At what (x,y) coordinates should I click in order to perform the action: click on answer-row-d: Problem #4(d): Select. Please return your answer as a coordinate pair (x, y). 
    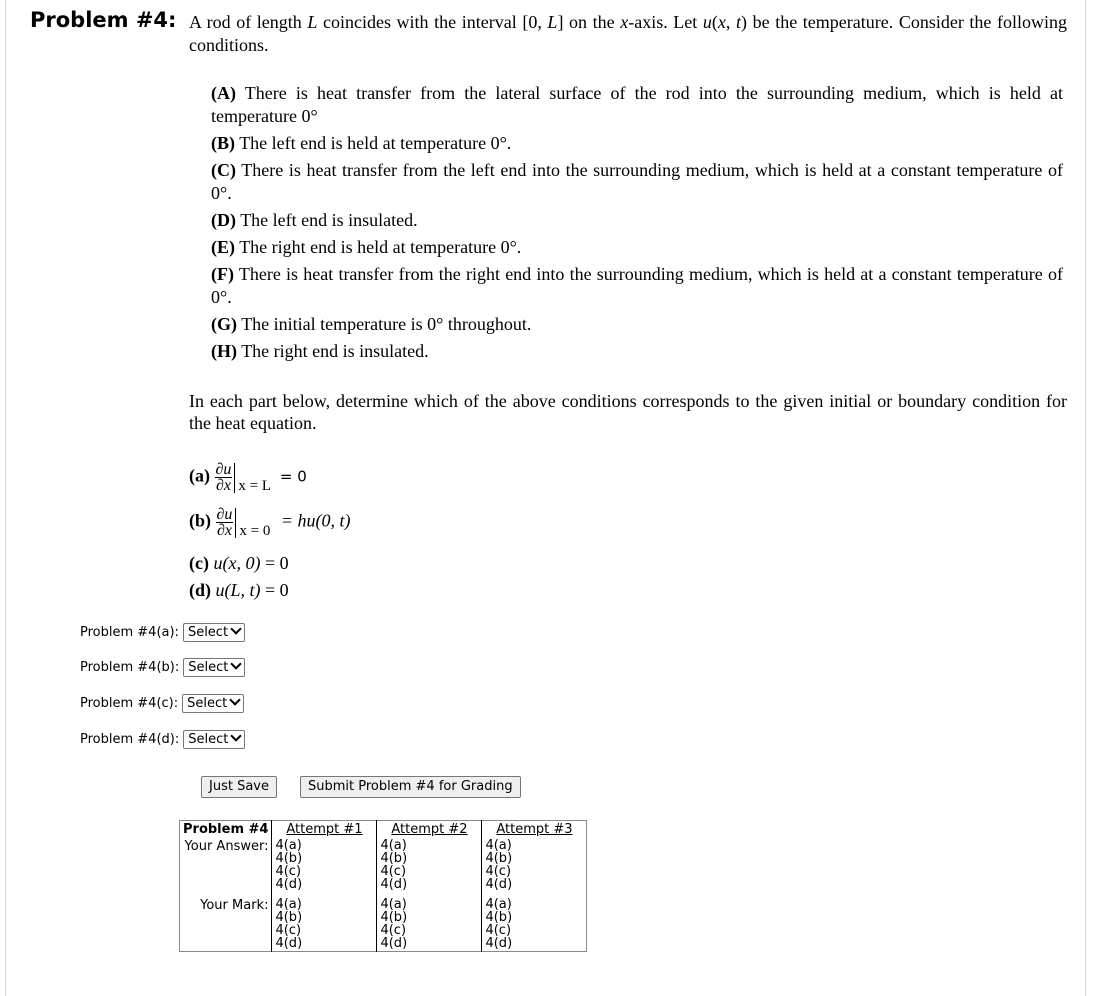
    Looking at the image, I should click on (163, 739).